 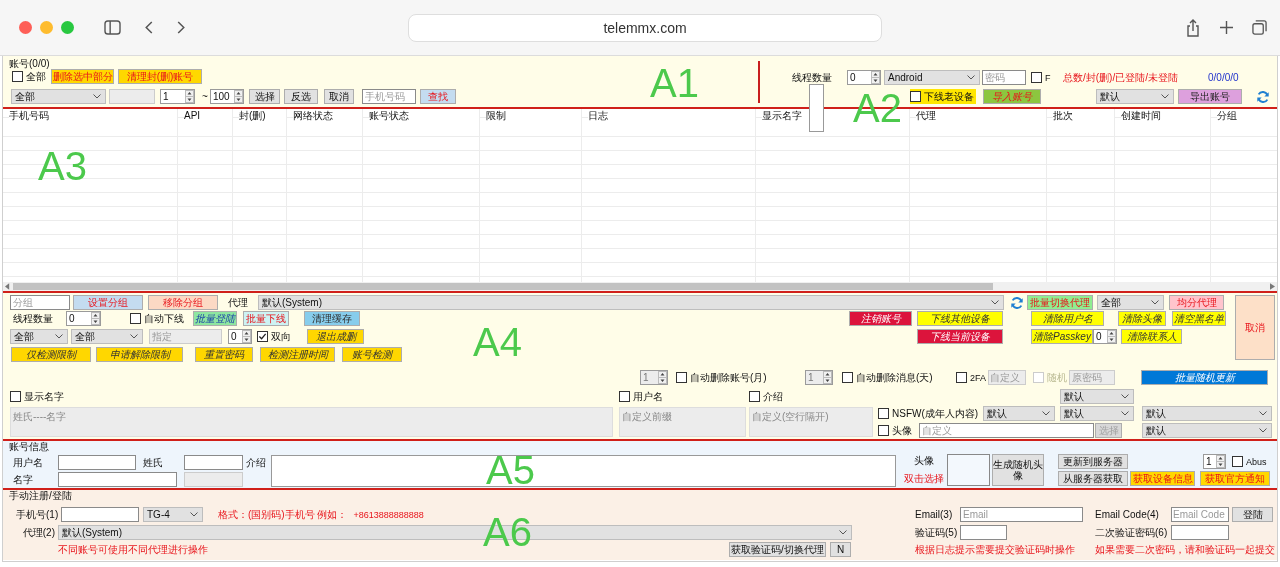 I want to click on text-field: Email, so click(x=1021, y=514).